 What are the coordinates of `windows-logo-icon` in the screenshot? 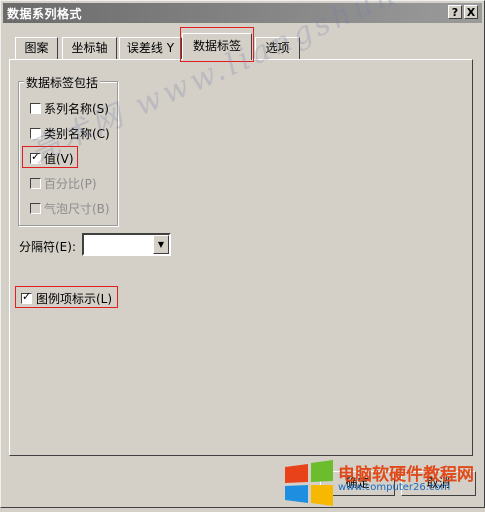 It's located at (309, 483).